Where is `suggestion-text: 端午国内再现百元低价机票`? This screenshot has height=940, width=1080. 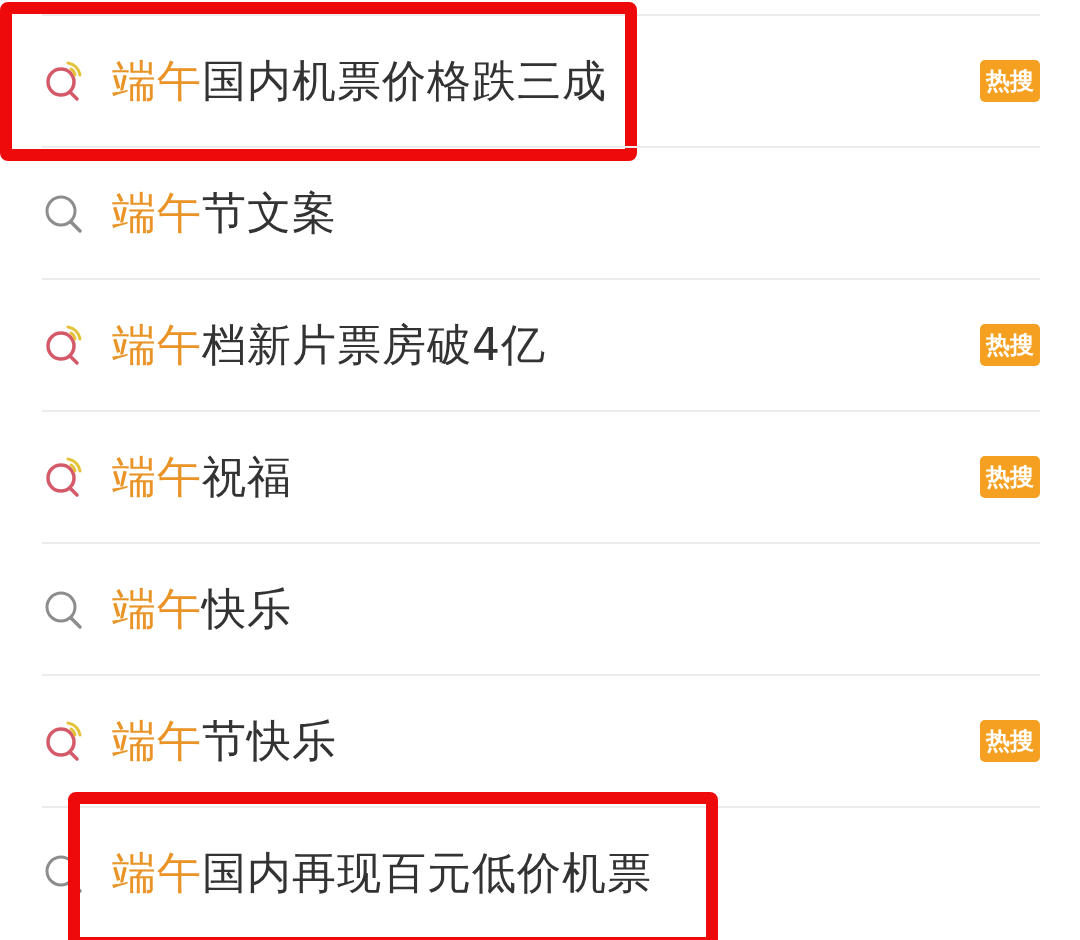 suggestion-text: 端午国内再现百元低价机票 is located at coordinates (382, 873).